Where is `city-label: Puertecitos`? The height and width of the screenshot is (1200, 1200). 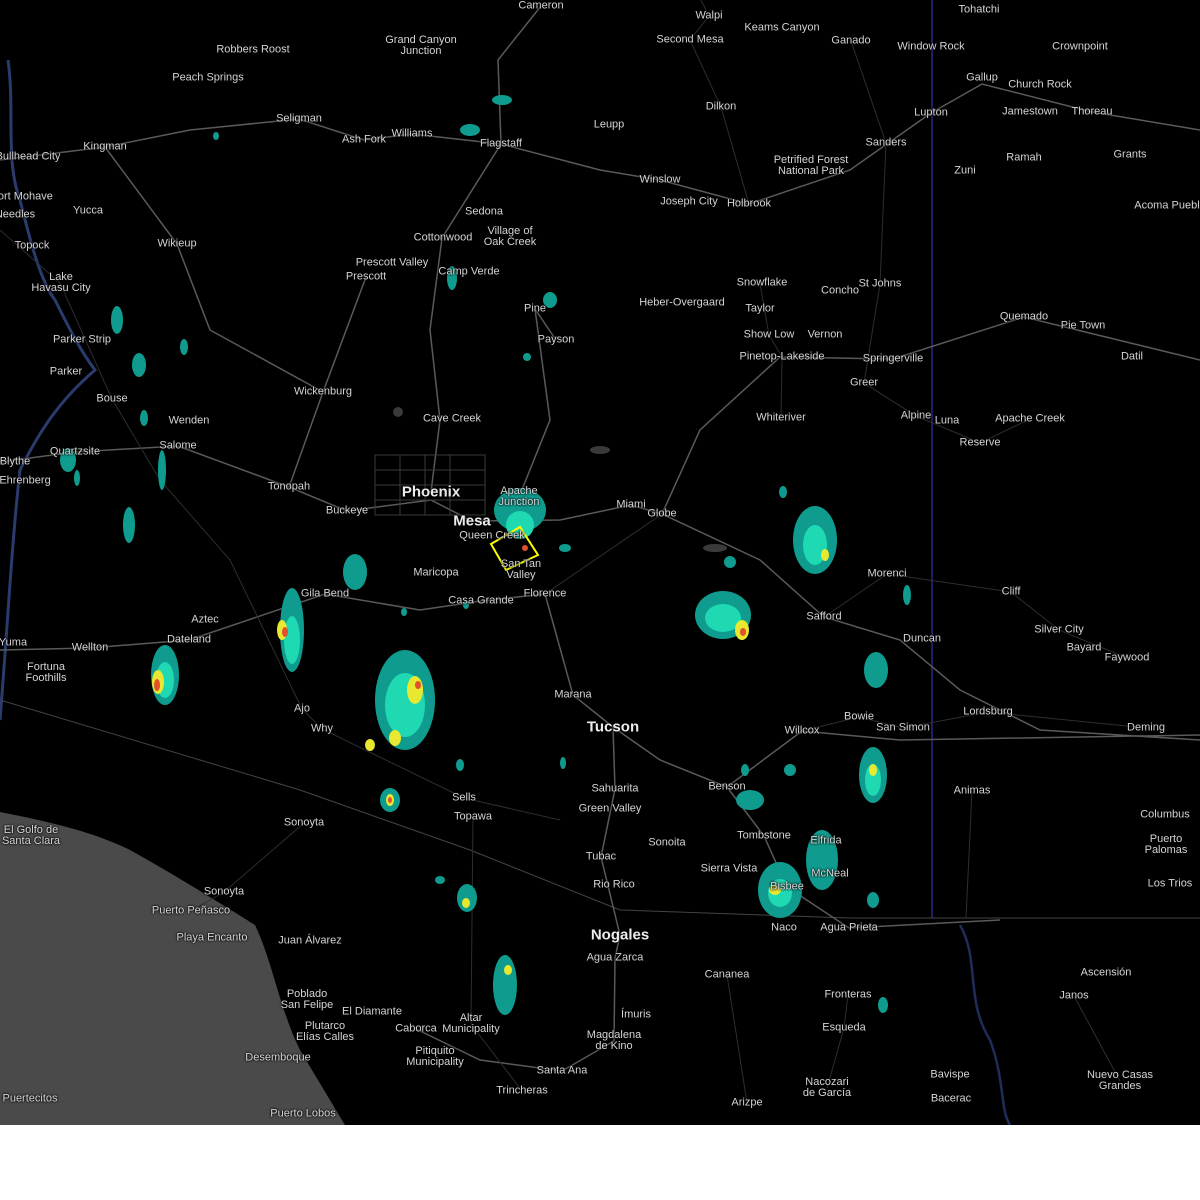
city-label: Puertecitos is located at coordinates (29, 1099).